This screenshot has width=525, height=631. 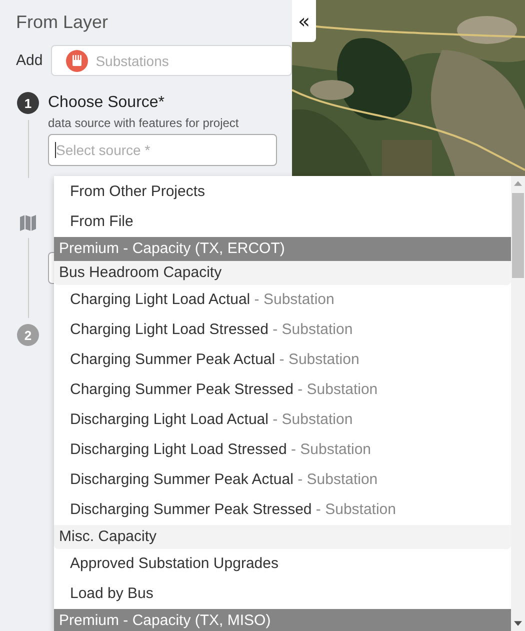 What do you see at coordinates (282, 420) in the screenshot?
I see `menu-option: Discharging Light Load Actual - Substation` at bounding box center [282, 420].